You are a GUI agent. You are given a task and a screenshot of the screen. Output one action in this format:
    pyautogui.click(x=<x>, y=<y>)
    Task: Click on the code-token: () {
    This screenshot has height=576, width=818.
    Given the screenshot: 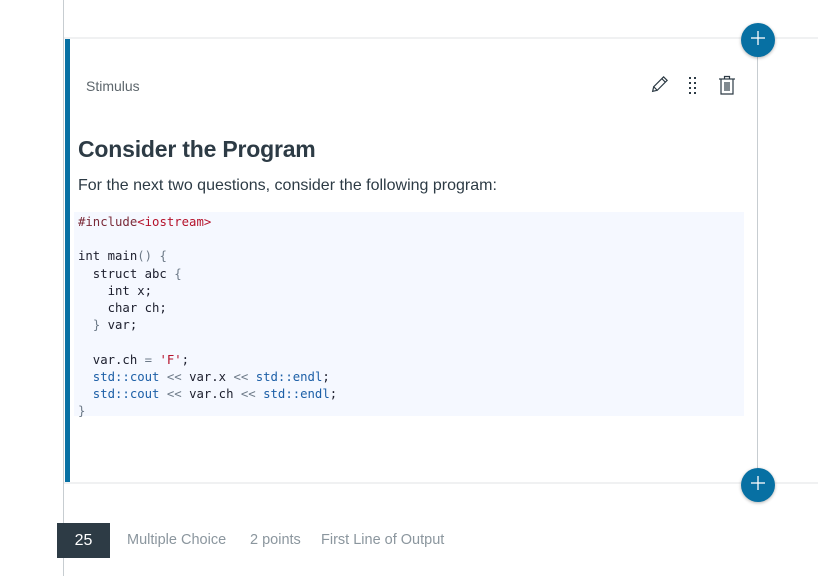 What is the action you would take?
    pyautogui.click(x=152, y=256)
    